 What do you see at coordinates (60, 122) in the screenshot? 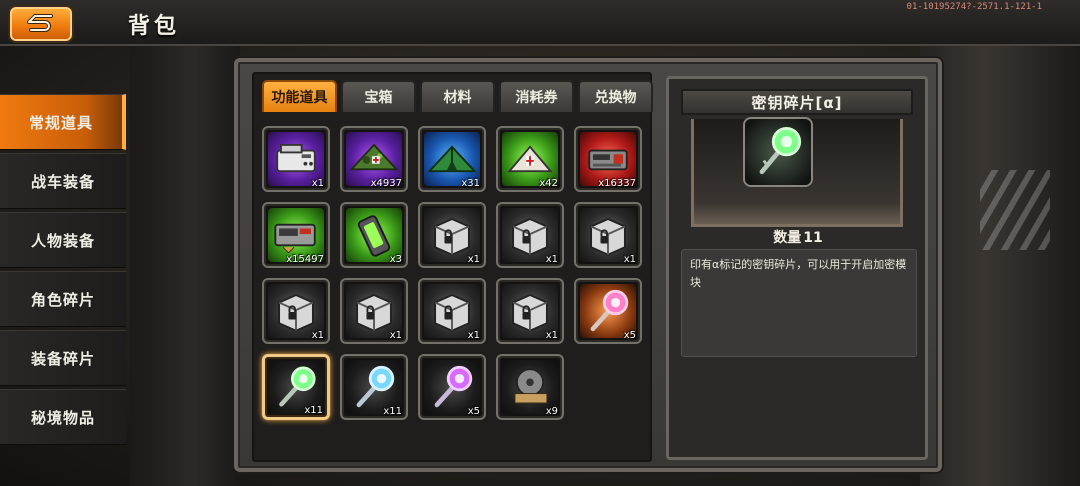
I see `sidebar-item-label: 常规道具` at bounding box center [60, 122].